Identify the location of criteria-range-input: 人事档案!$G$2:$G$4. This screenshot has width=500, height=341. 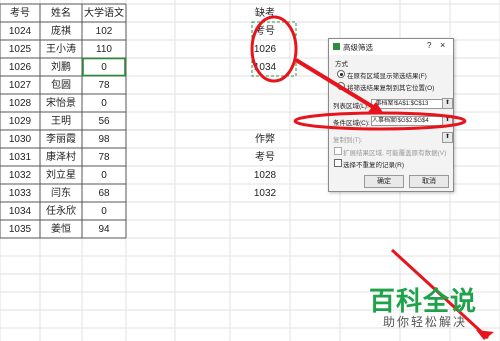
(407, 121).